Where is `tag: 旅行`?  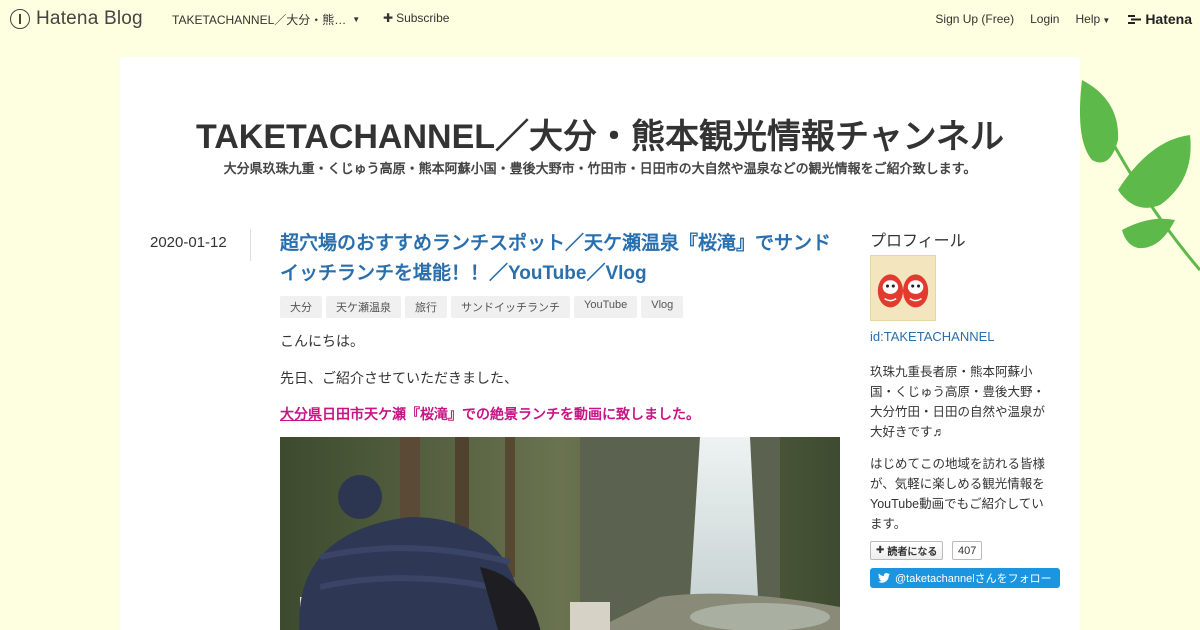 tag: 旅行 is located at coordinates (426, 307).